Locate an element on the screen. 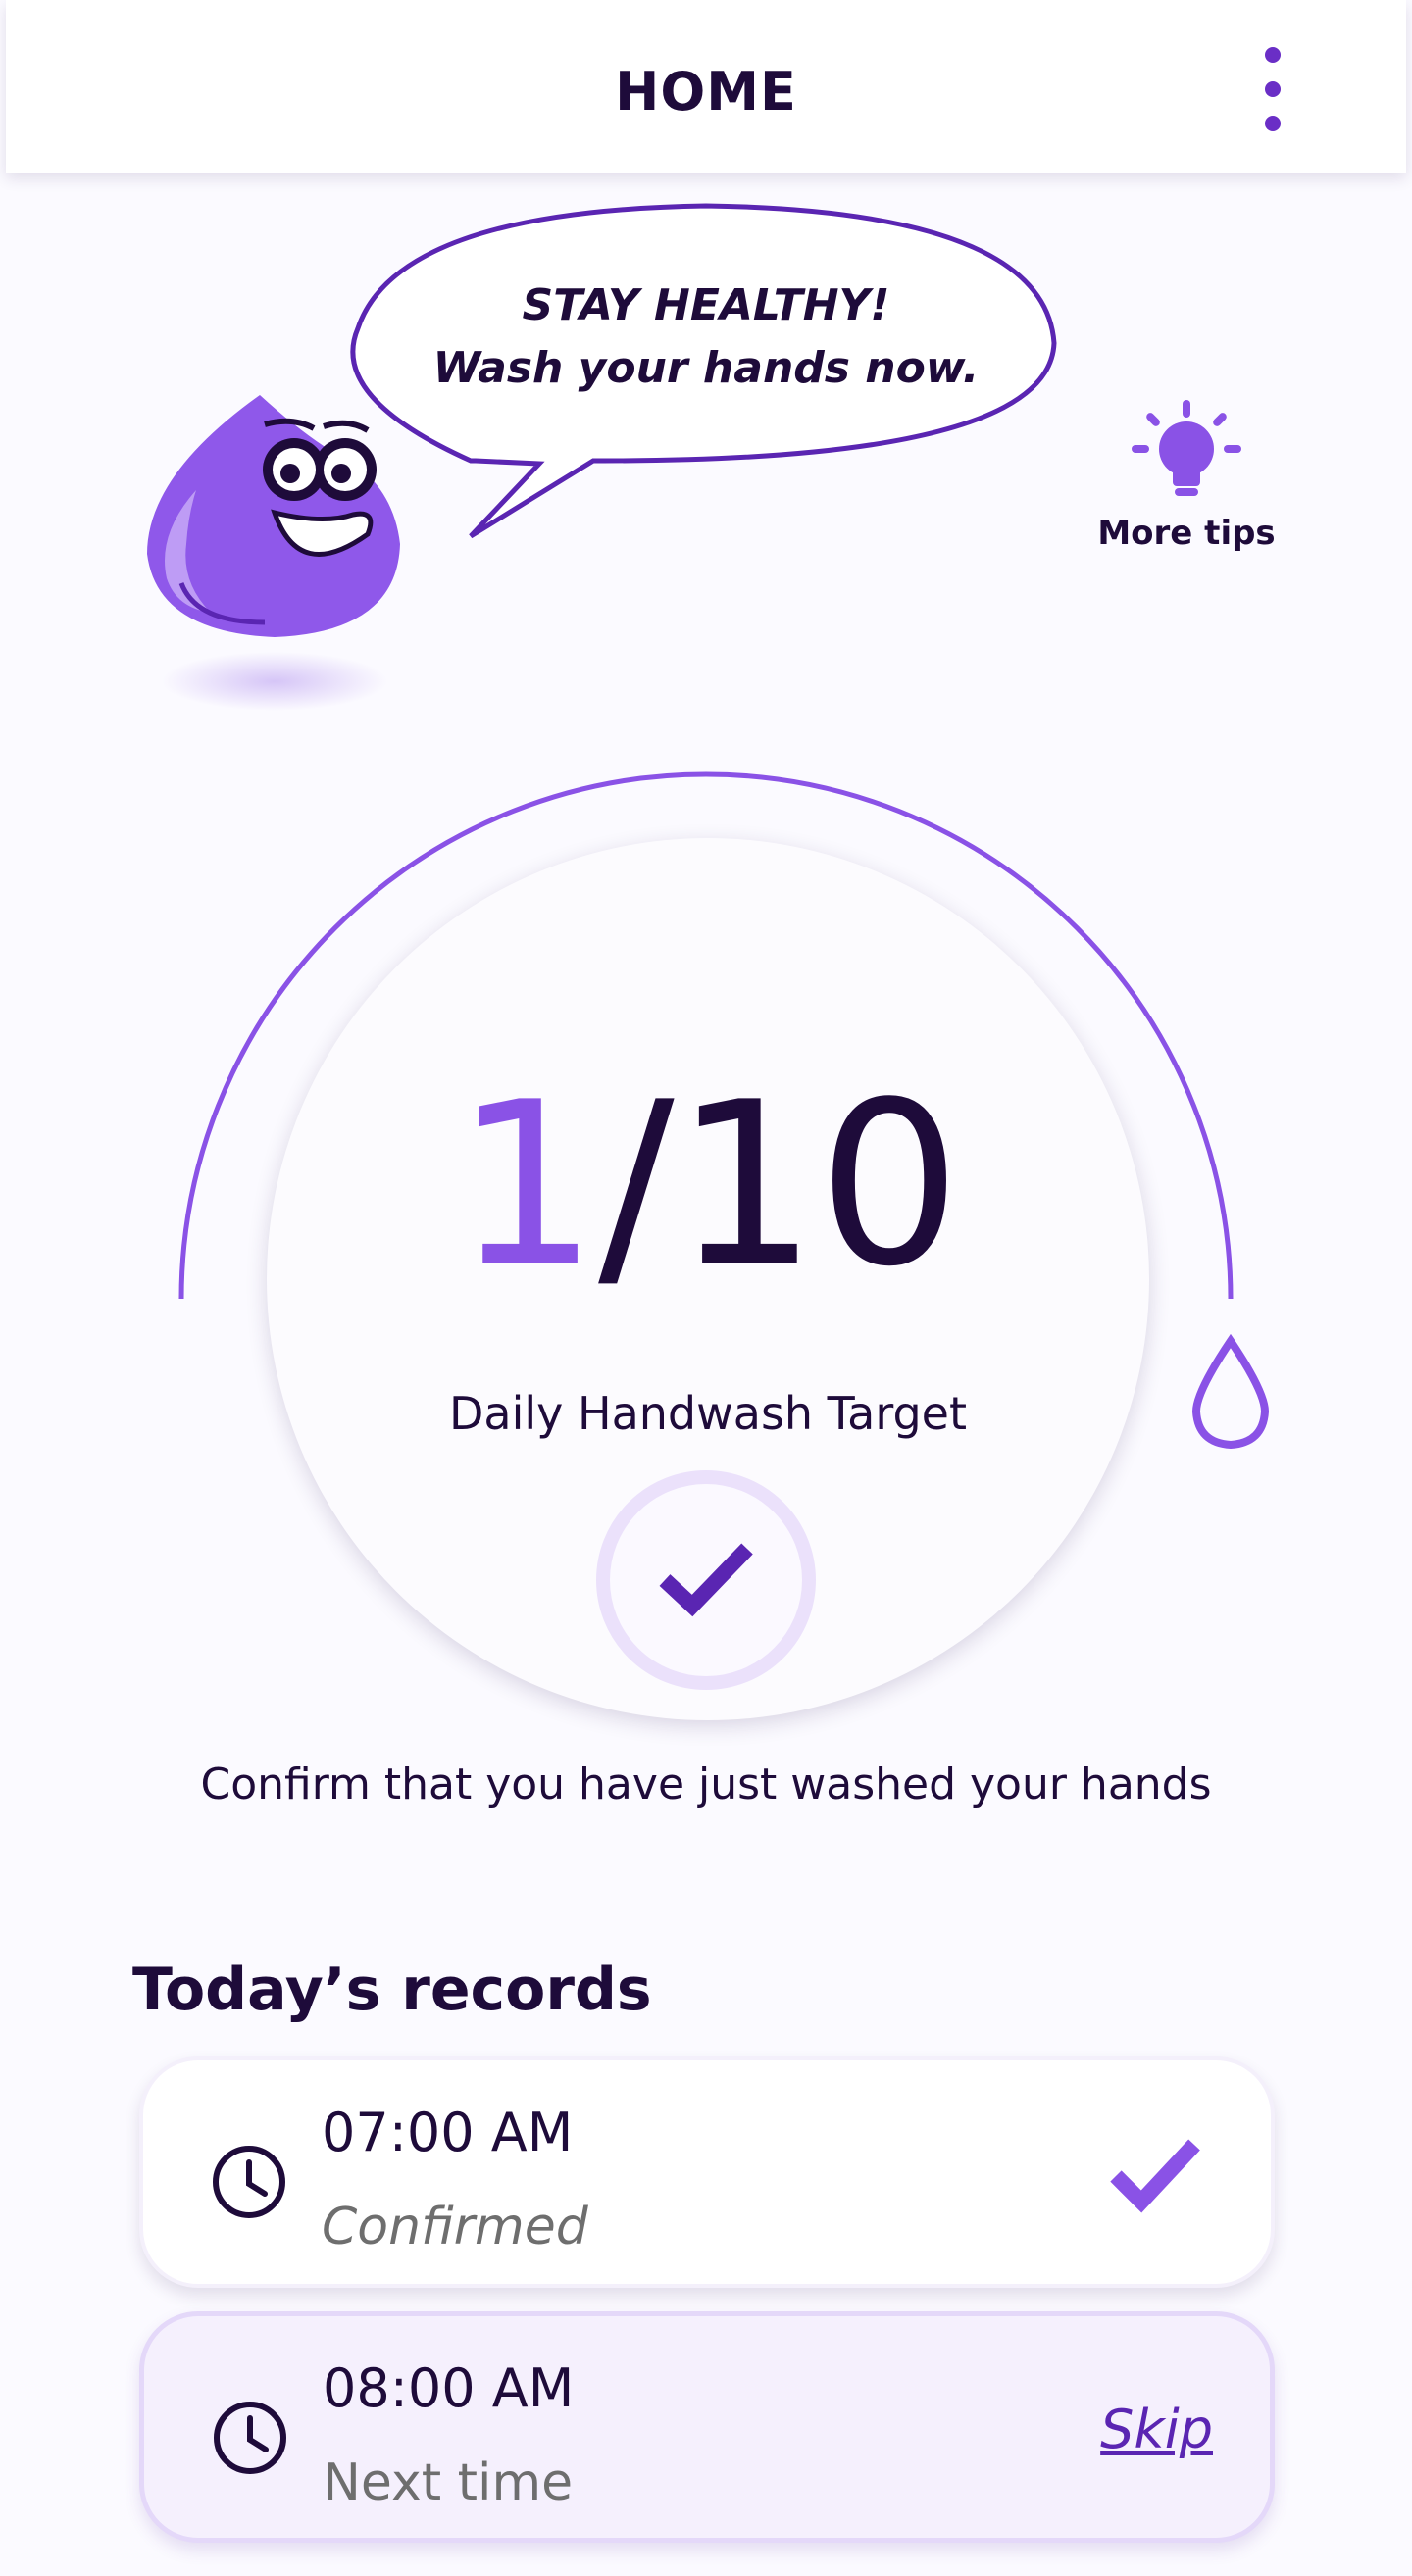 The width and height of the screenshot is (1412, 2576). daily-target-label: Daily Handwash Target is located at coordinates (707, 1413).